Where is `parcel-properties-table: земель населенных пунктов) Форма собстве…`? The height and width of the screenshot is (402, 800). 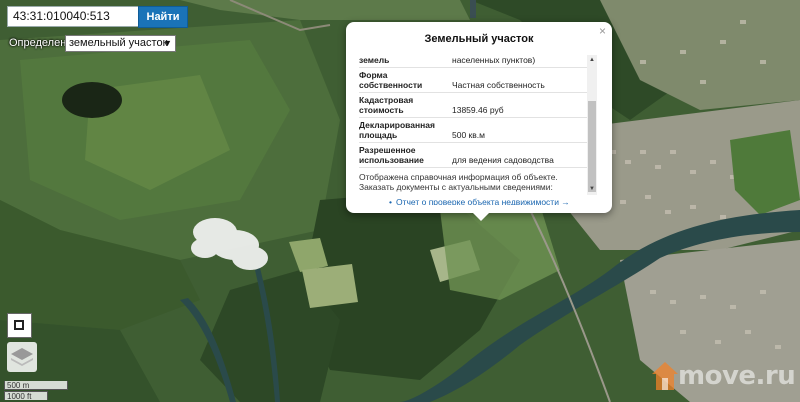 parcel-properties-table: земель населенных пунктов) Форма собстве… is located at coordinates (474, 110).